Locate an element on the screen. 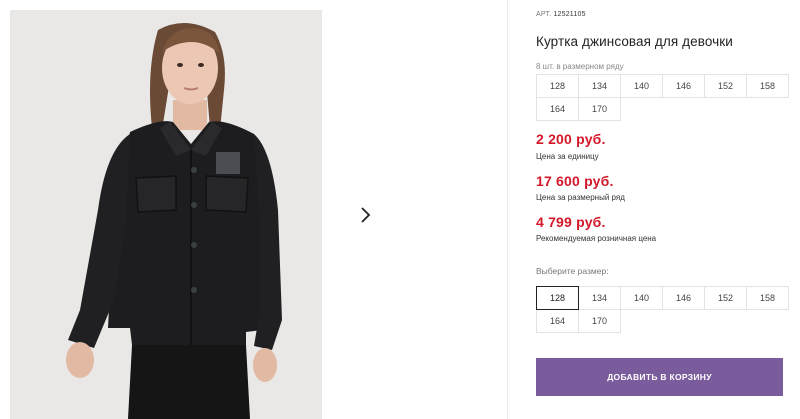 This screenshot has width=800, height=419. pack-size: 152 is located at coordinates (725, 86).